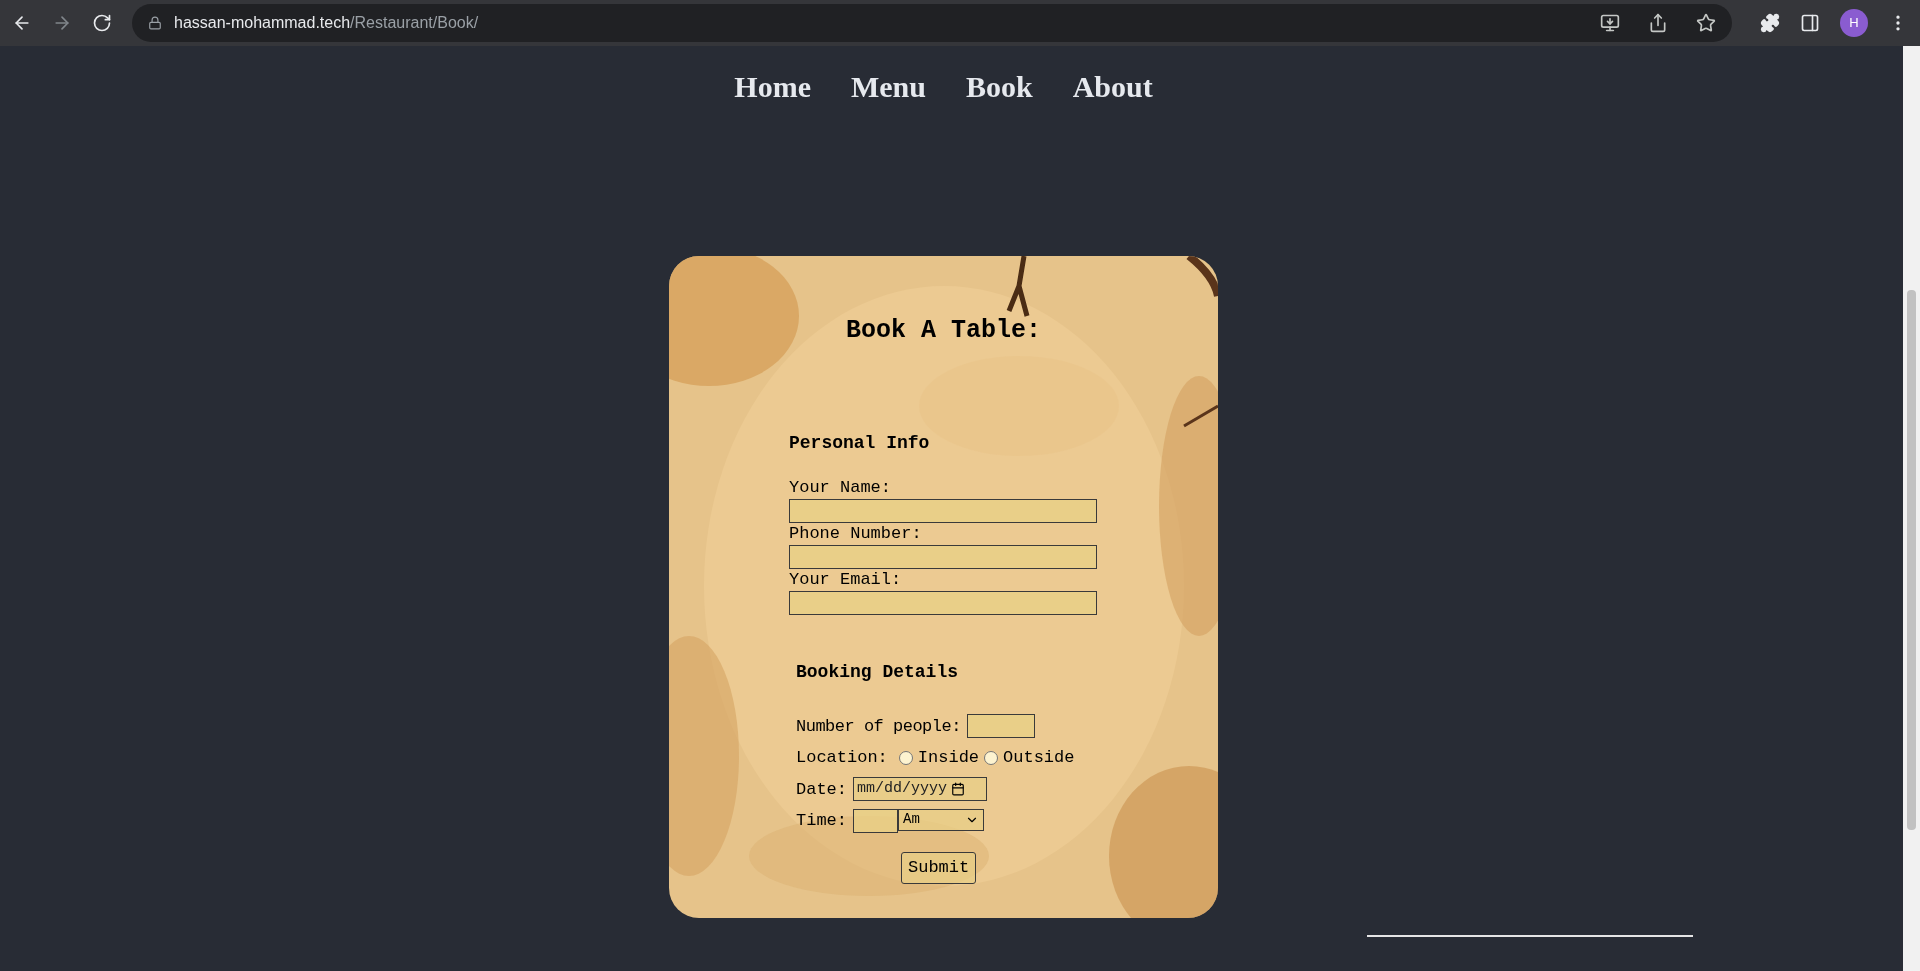  Describe the element at coordinates (939, 867) in the screenshot. I see `submit-button: Submit` at that location.